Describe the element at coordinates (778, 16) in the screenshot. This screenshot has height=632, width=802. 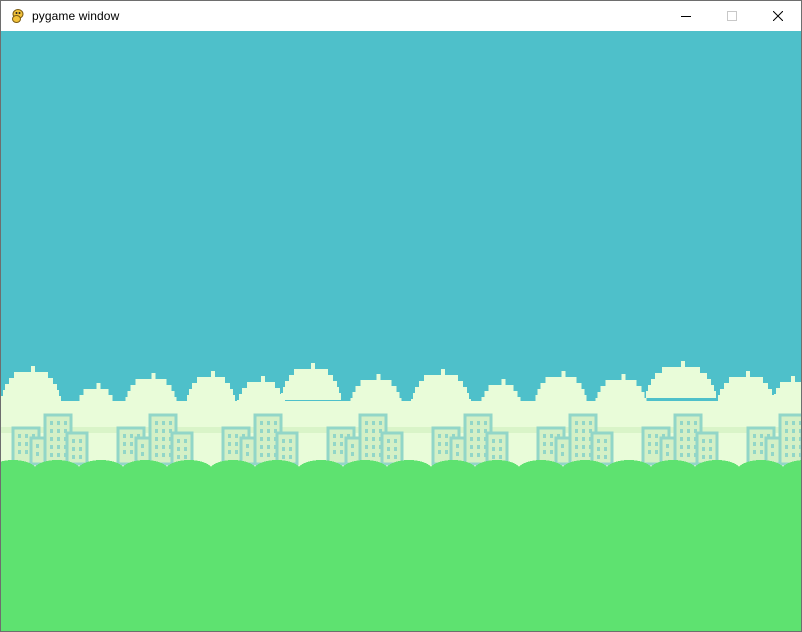
I see `close-button` at that location.